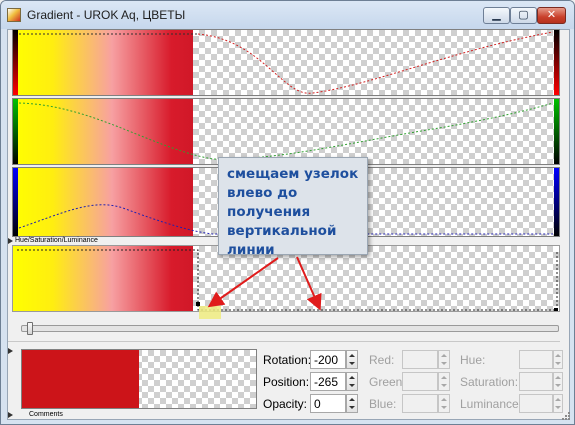 The width and height of the screenshot is (575, 425). Describe the element at coordinates (290, 328) in the screenshot. I see `position-slider-track` at that location.